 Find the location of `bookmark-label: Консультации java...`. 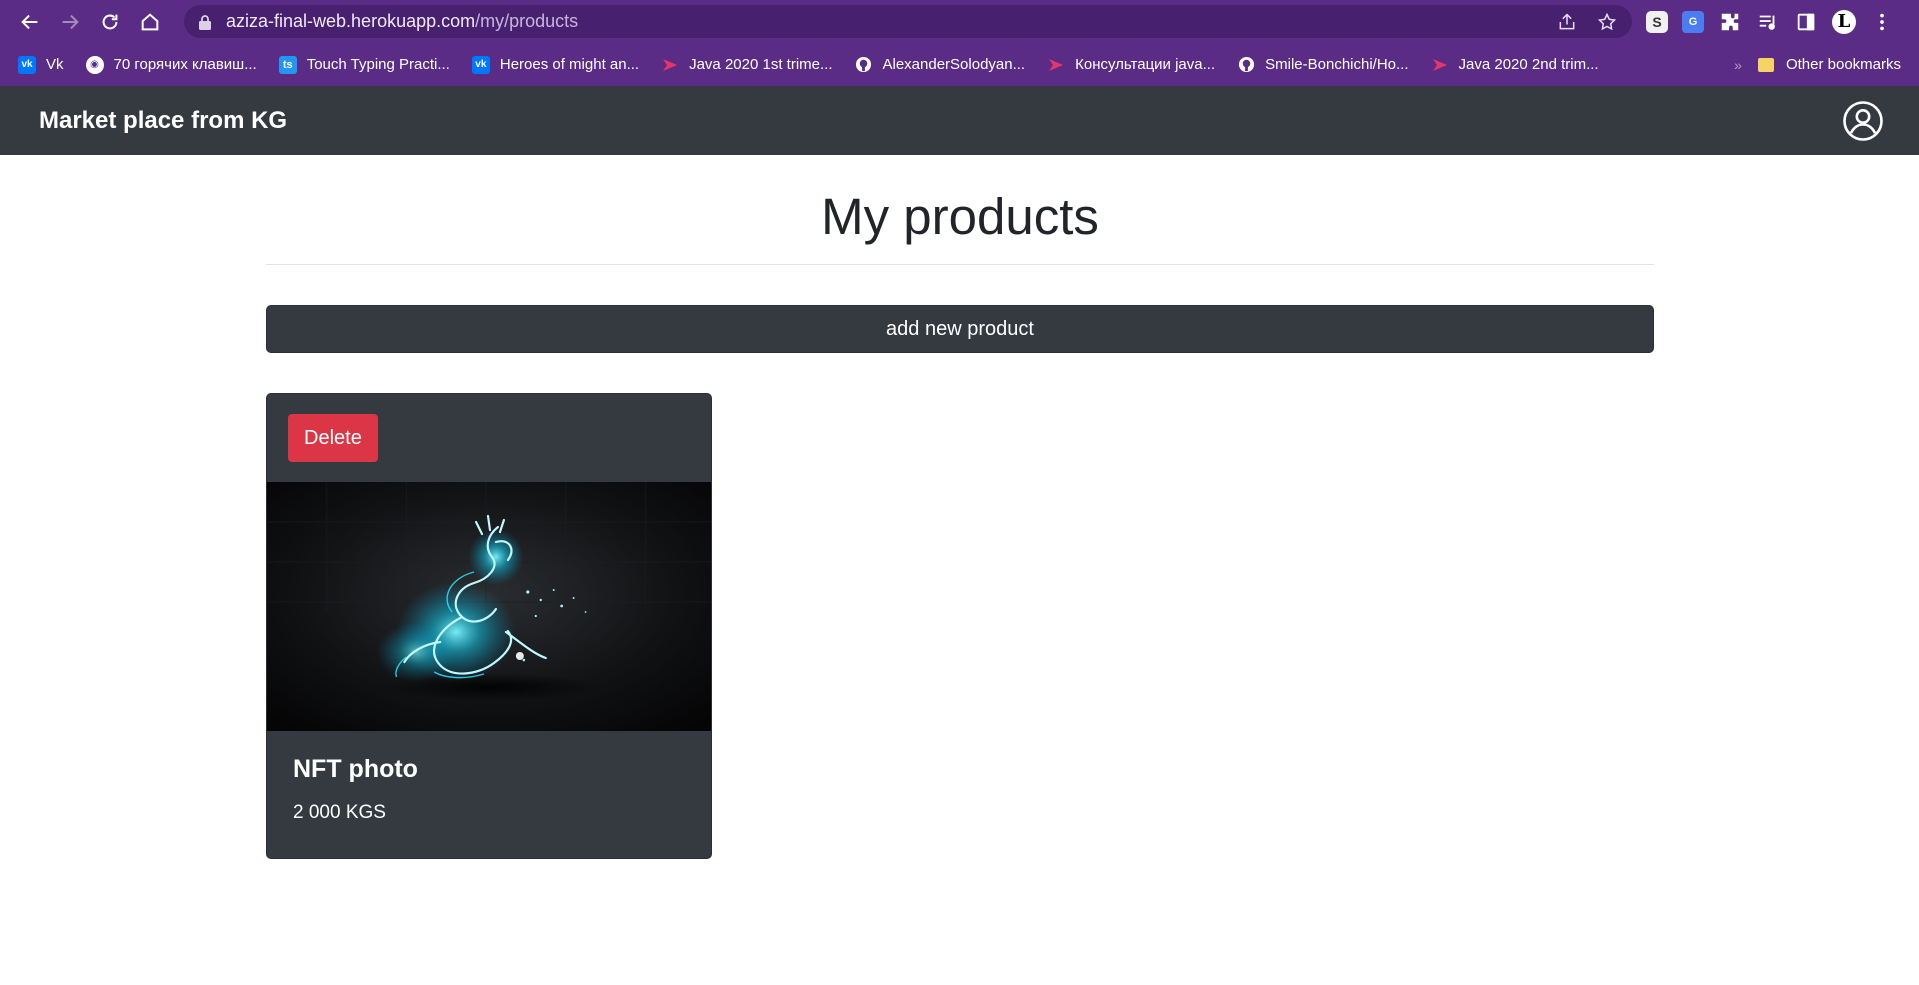

bookmark-label: Консультации java... is located at coordinates (1145, 64).